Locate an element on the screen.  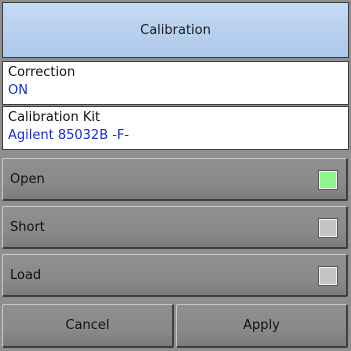
calibration-kit-field: Calibration Kit Agilent 85032B -F- is located at coordinates (175, 128).